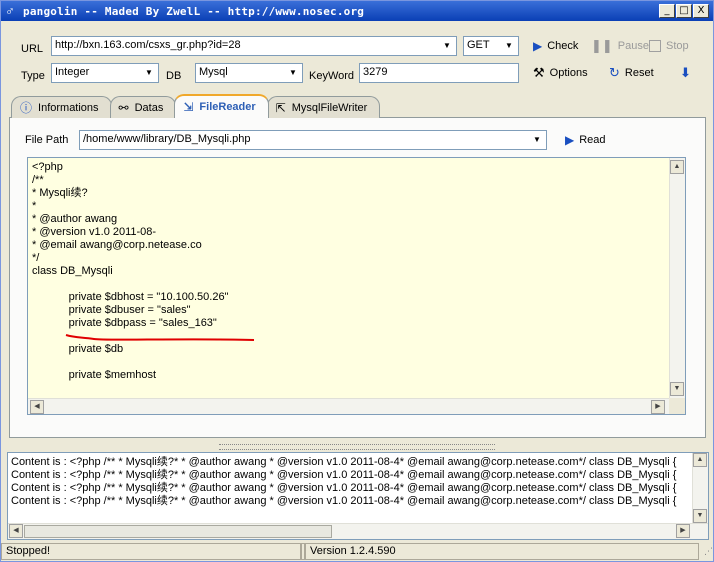 Image resolution: width=714 pixels, height=562 pixels. Describe the element at coordinates (633, 46) in the screenshot. I see `pause-label: Pause` at that location.